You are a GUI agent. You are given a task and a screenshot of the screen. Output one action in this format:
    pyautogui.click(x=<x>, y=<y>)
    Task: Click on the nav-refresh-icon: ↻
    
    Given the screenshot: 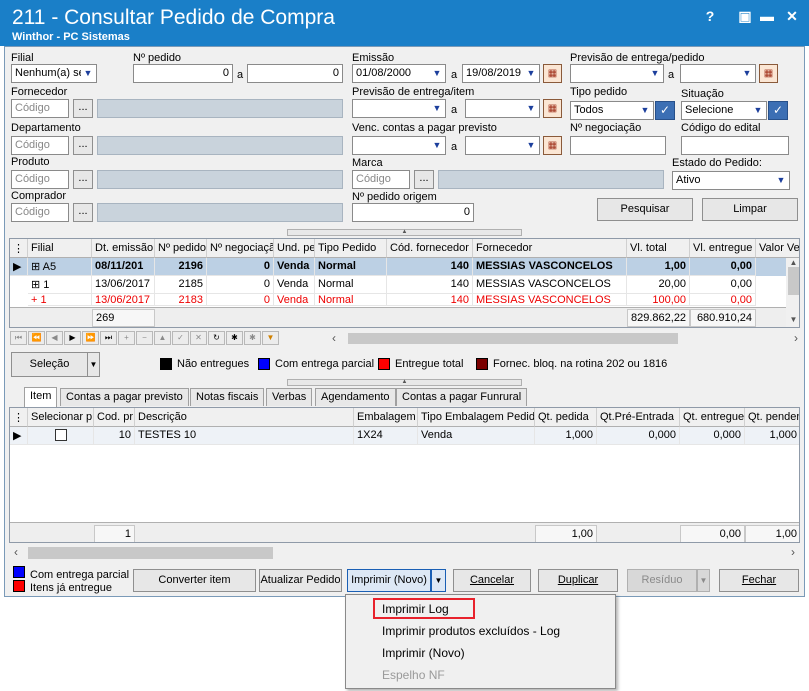 What is the action you would take?
    pyautogui.click(x=216, y=338)
    